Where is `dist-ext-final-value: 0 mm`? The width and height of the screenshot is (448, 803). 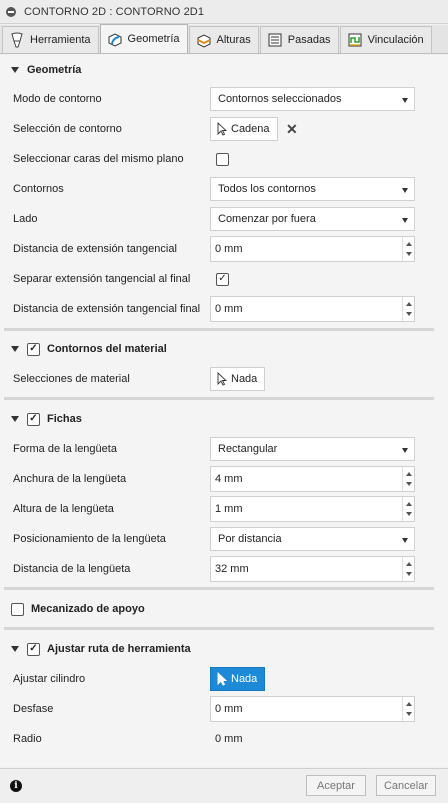
dist-ext-final-value: 0 mm is located at coordinates (229, 309).